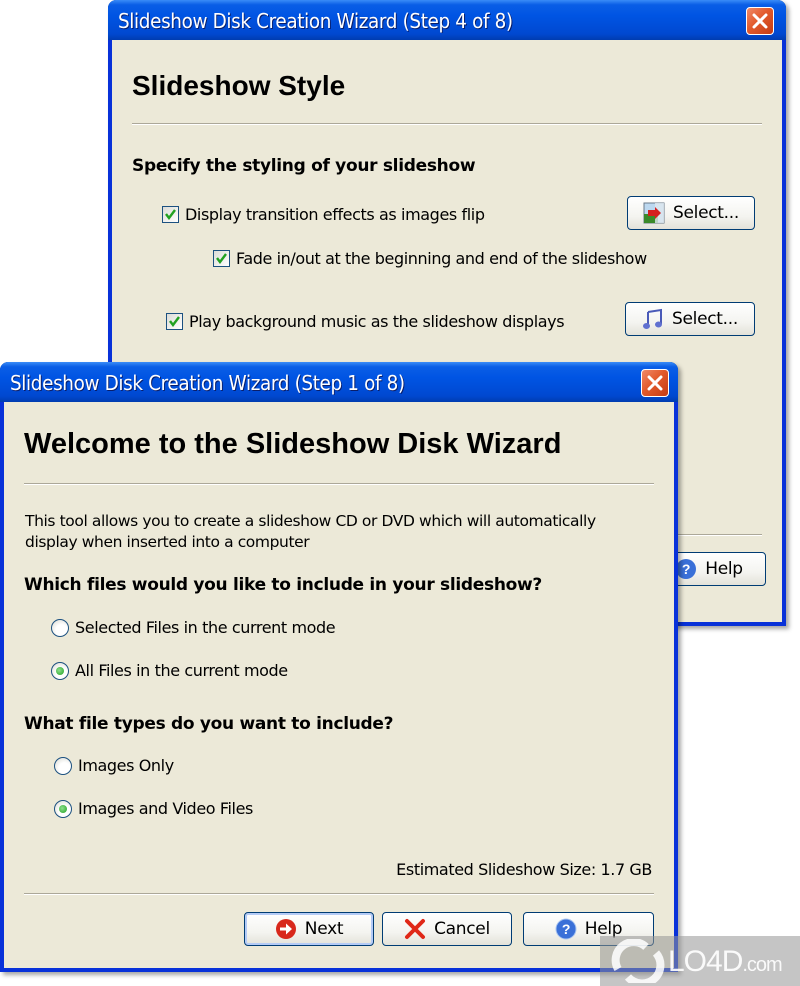 The image size is (800, 986). What do you see at coordinates (63, 766) in the screenshot?
I see `images-only-radio` at bounding box center [63, 766].